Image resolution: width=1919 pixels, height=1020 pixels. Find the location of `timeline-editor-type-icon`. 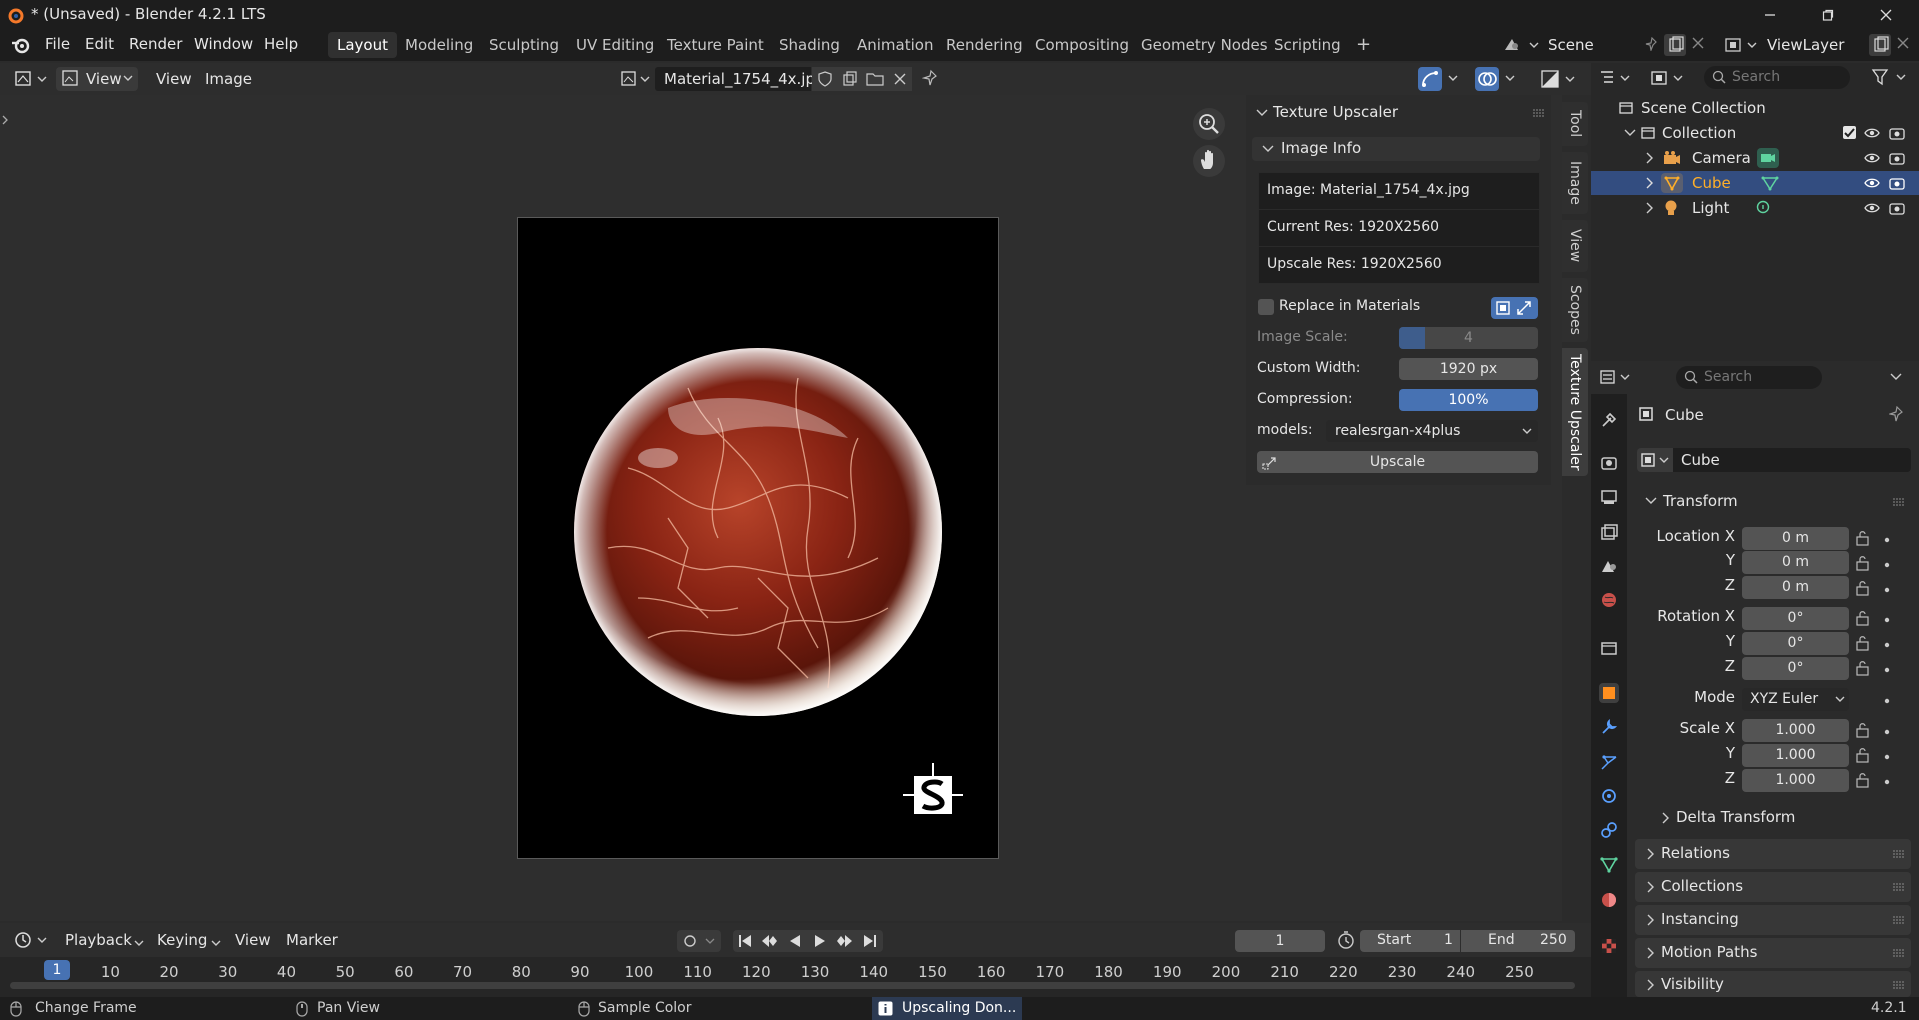

timeline-editor-type-icon is located at coordinates (32, 940).